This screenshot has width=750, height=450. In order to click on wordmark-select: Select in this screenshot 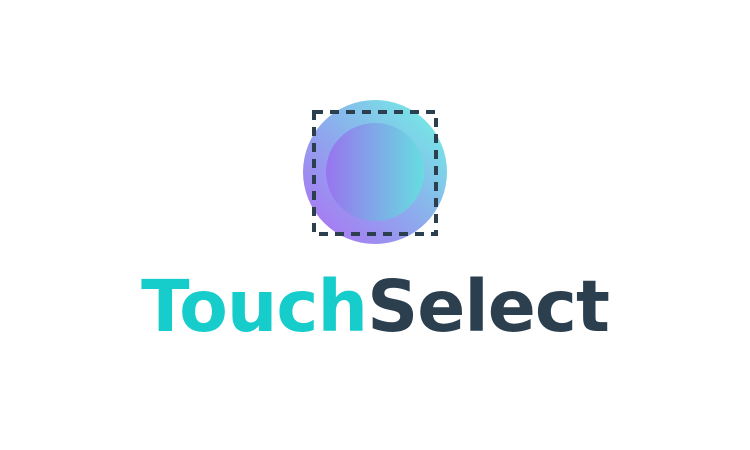, I will do `click(488, 306)`.